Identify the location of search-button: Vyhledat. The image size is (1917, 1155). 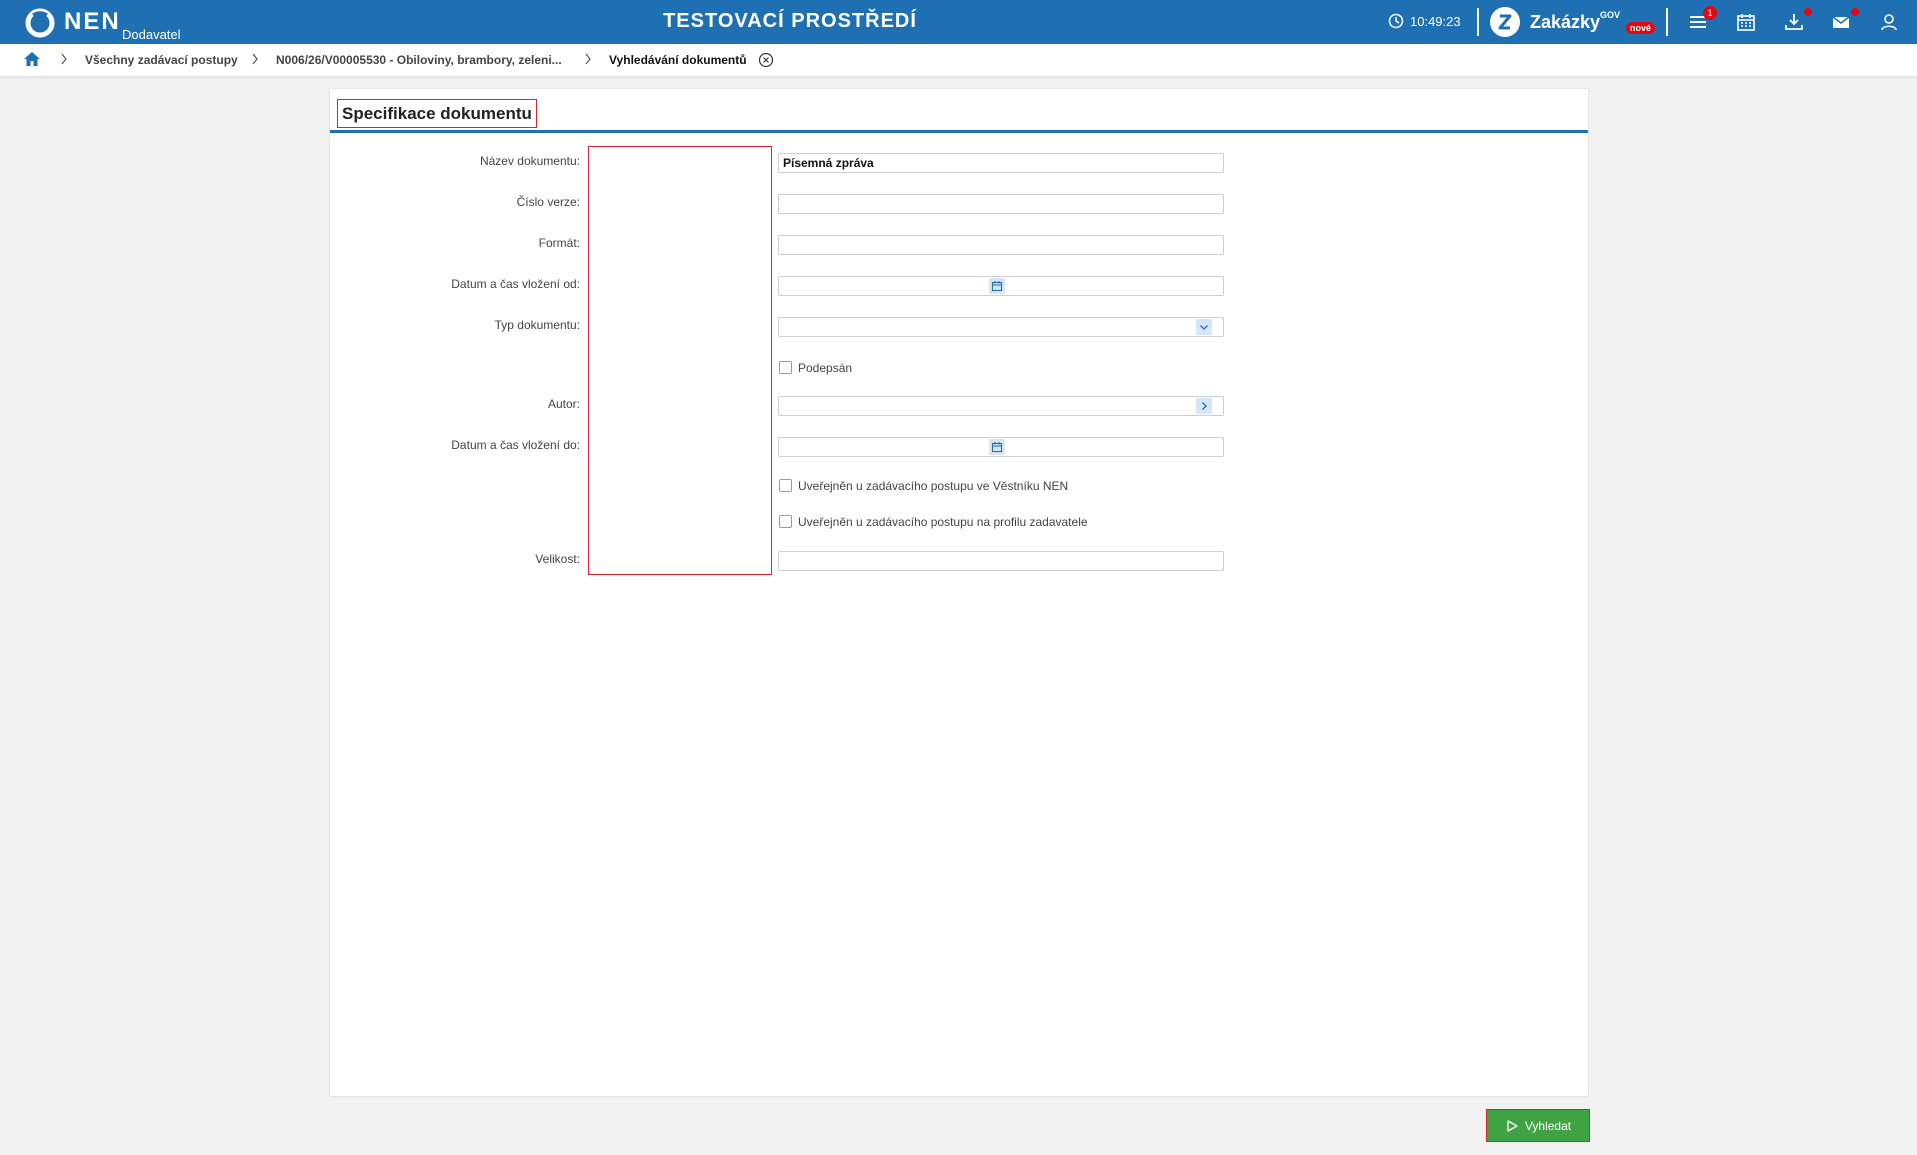
(1538, 1125).